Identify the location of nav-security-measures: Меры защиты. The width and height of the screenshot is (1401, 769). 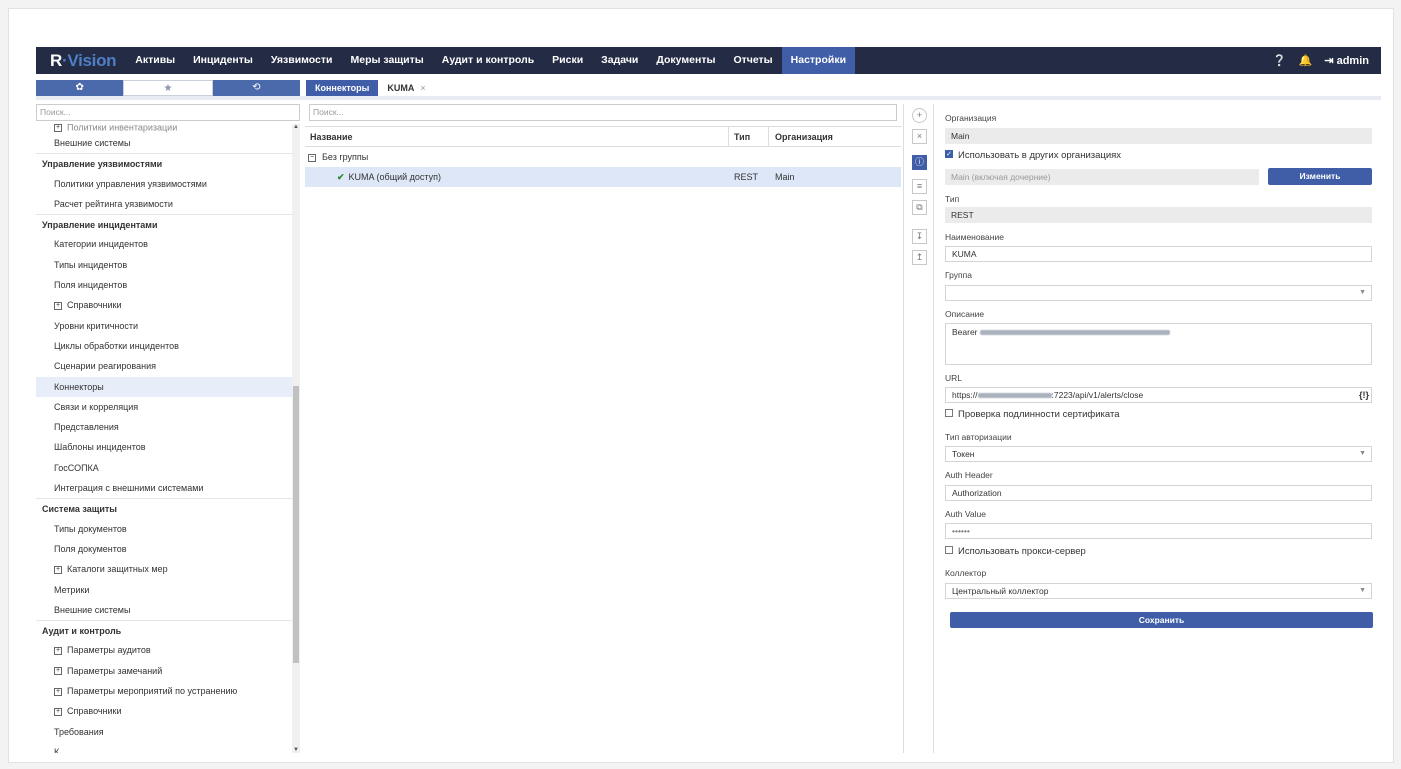
(387, 60).